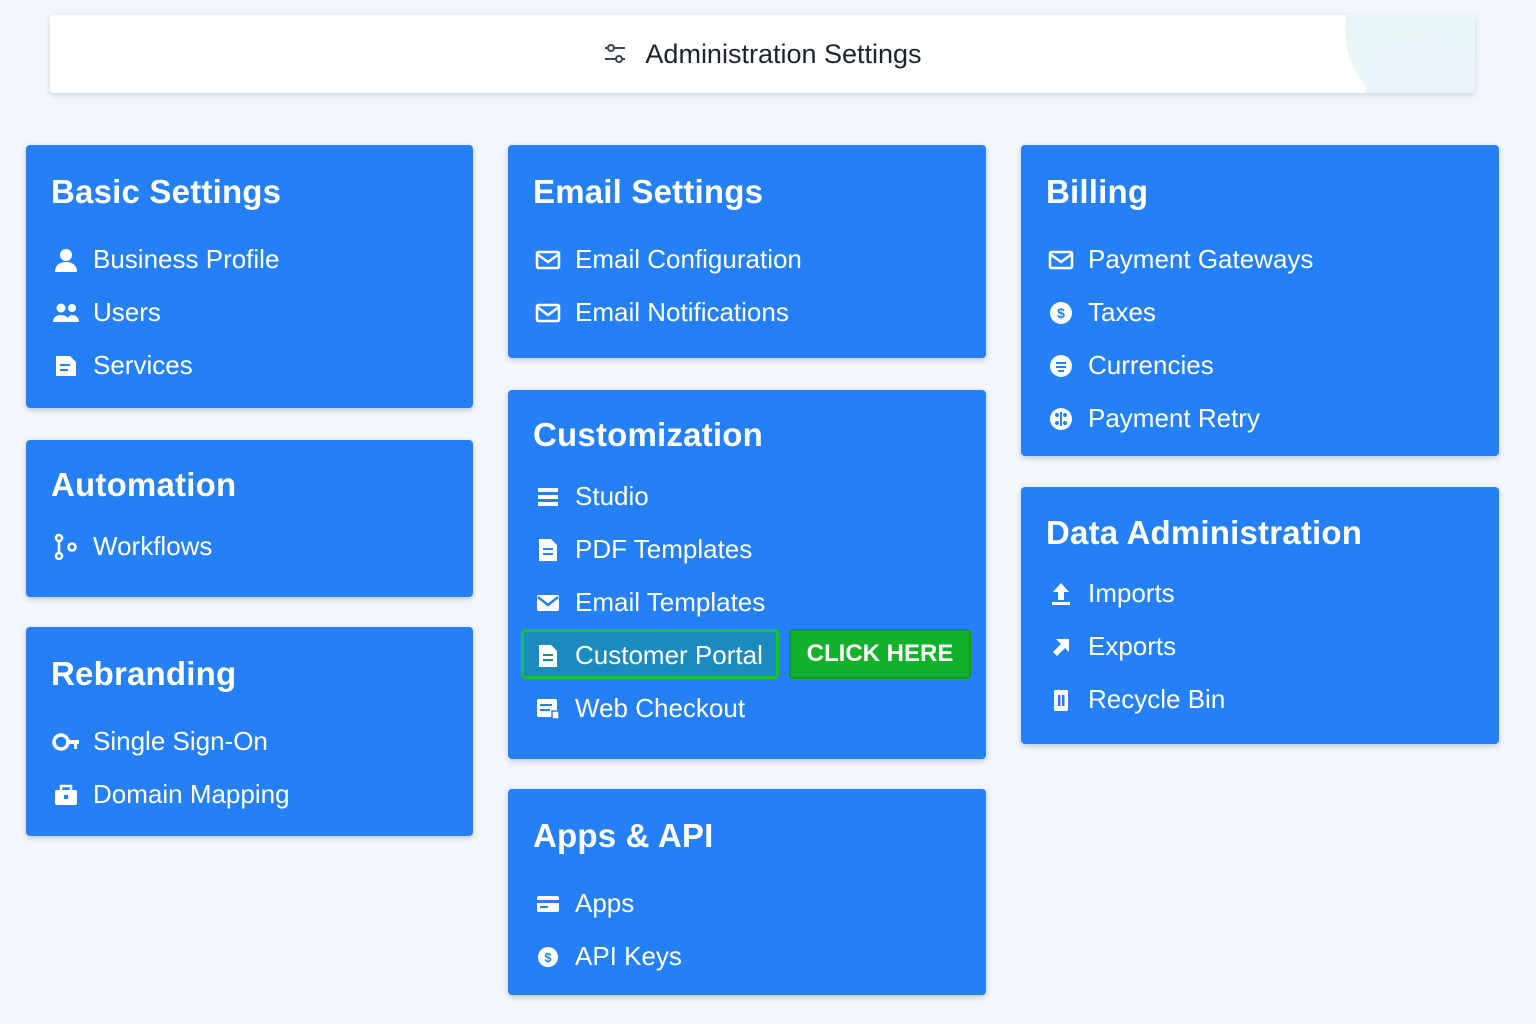 This screenshot has width=1536, height=1024. Describe the element at coordinates (127, 312) in the screenshot. I see `menu-item-label: Users` at that location.